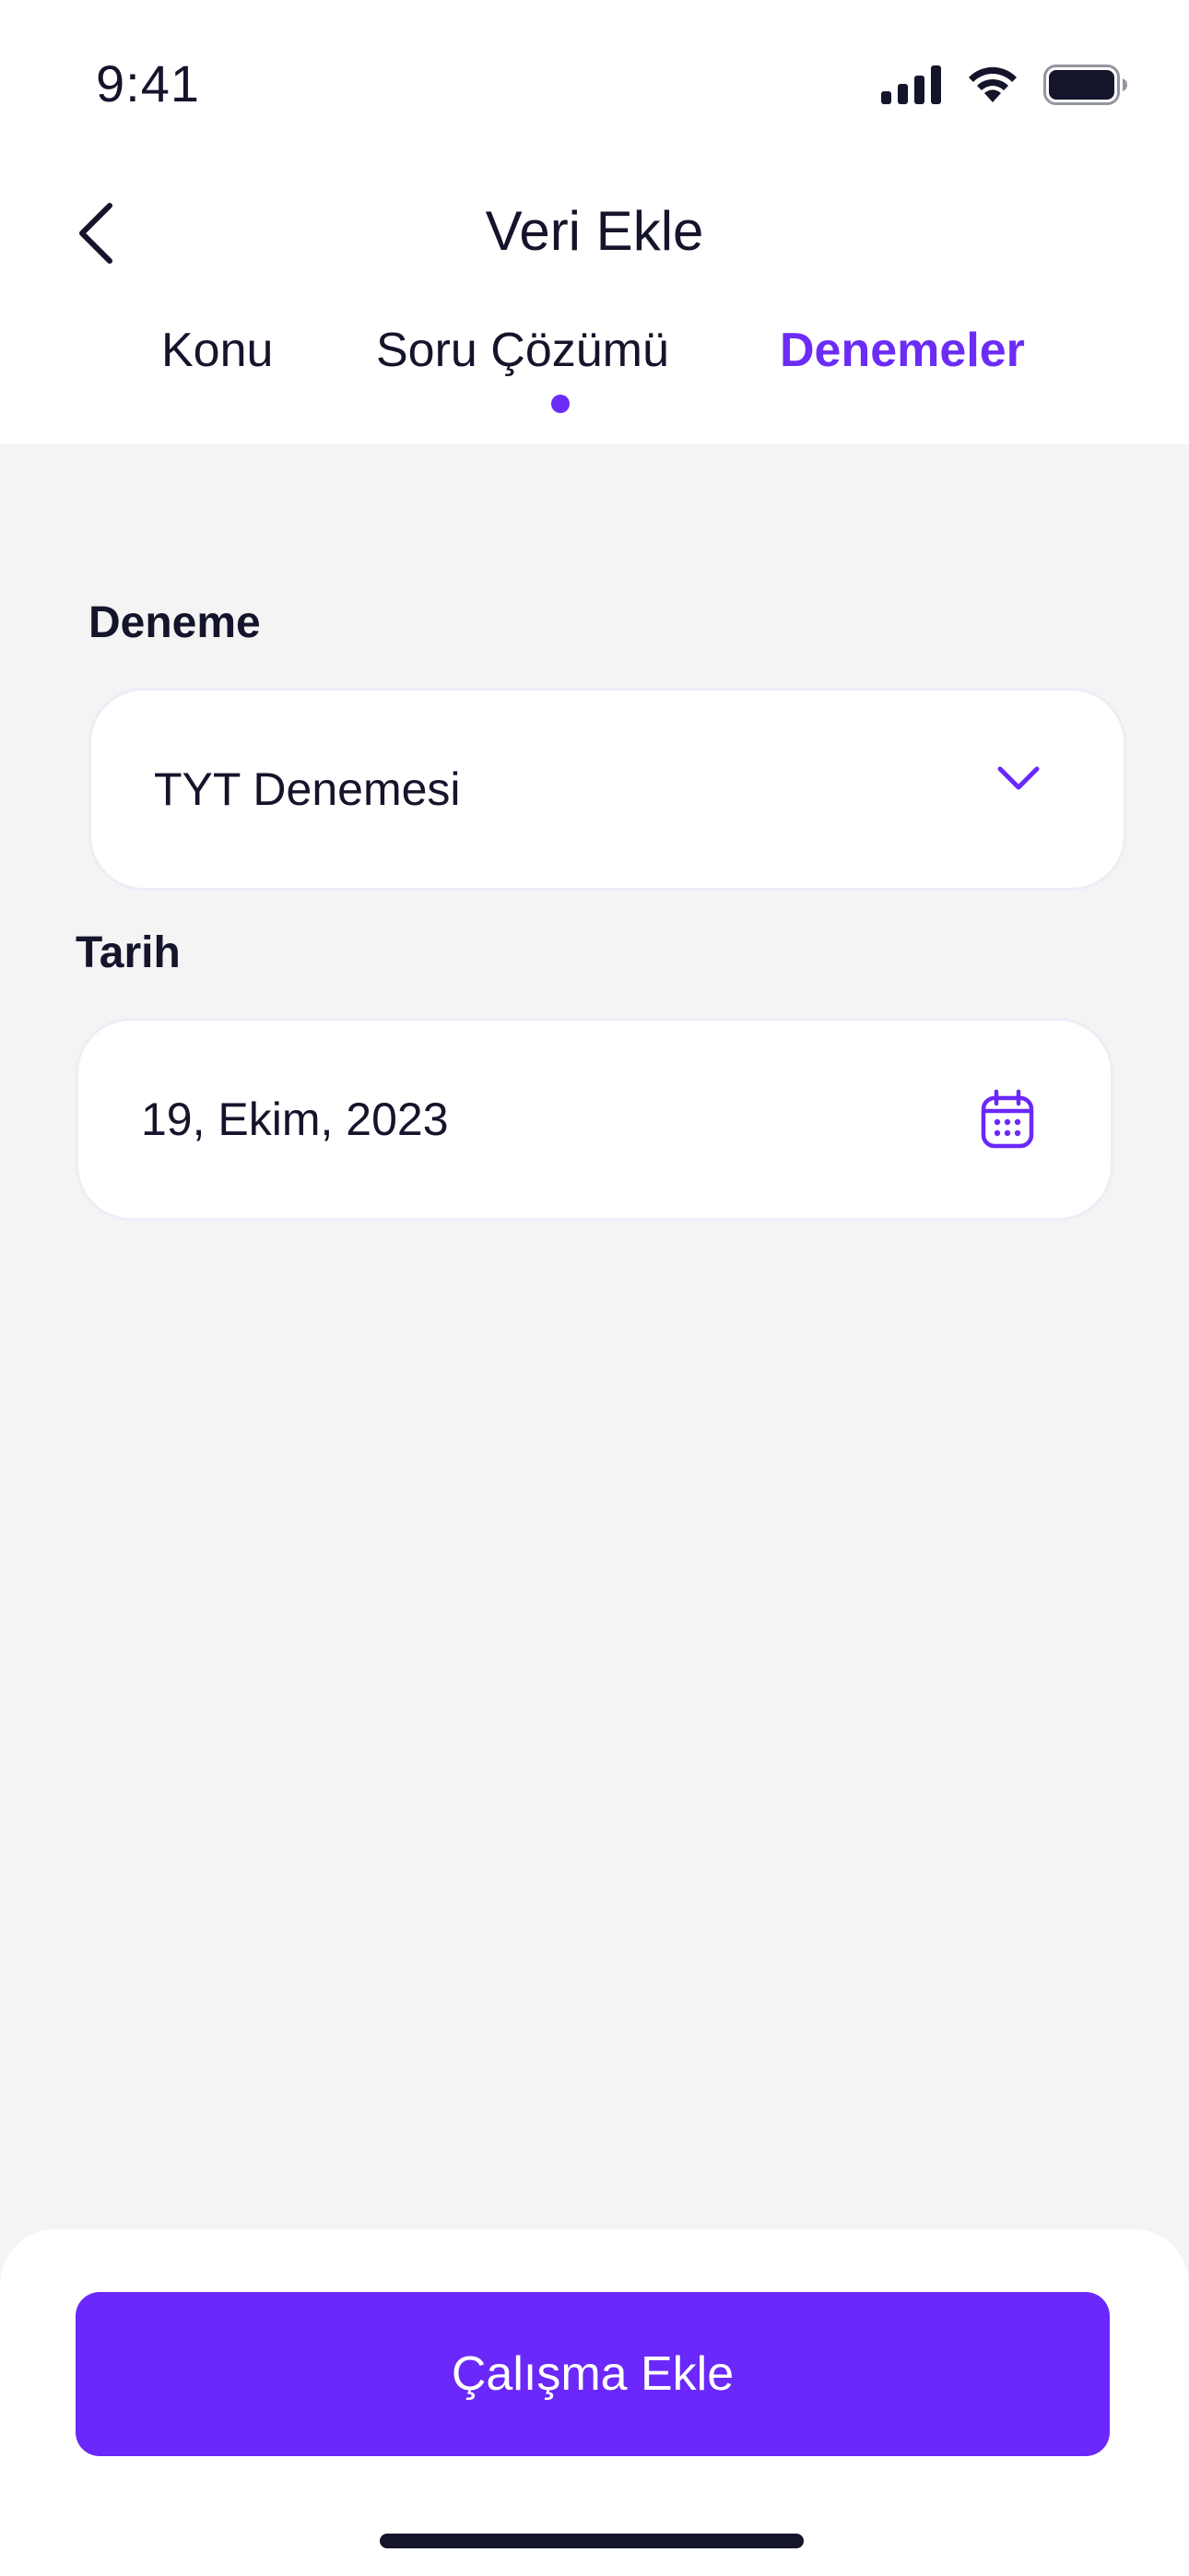  Describe the element at coordinates (217, 350) in the screenshot. I see `tab-konu: Konu` at that location.